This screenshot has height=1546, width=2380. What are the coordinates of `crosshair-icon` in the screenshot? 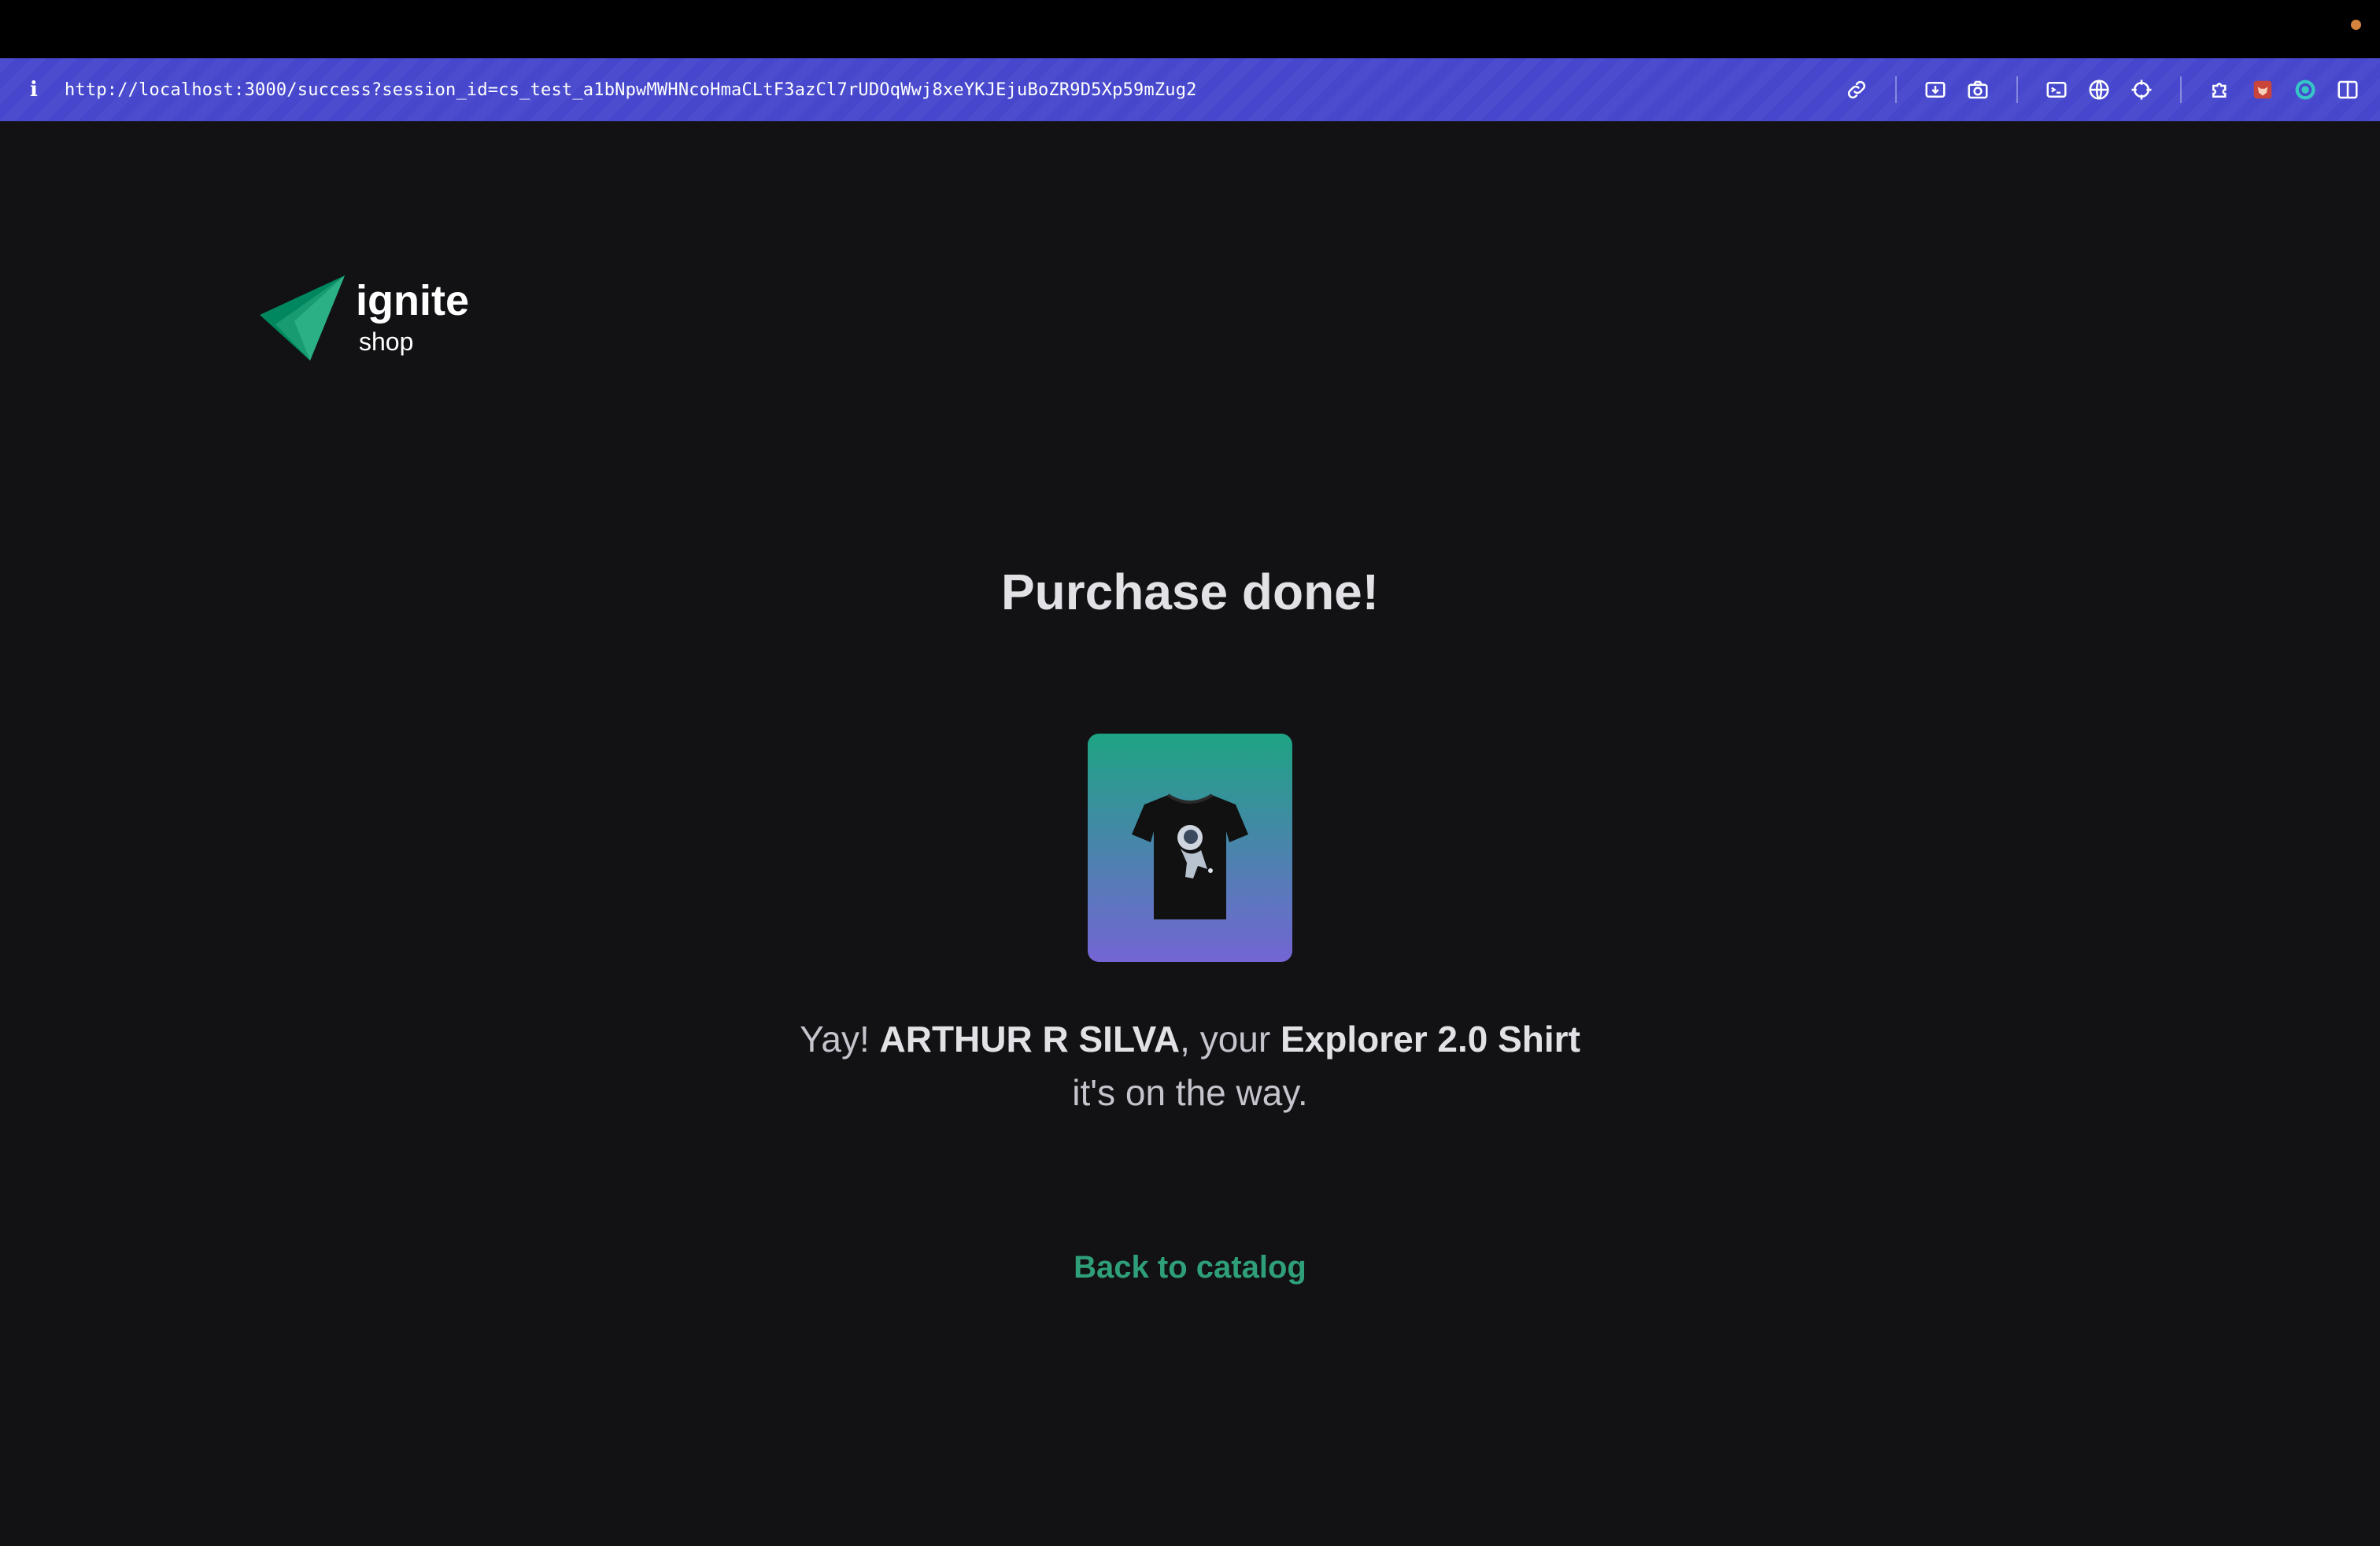 It's located at (2141, 89).